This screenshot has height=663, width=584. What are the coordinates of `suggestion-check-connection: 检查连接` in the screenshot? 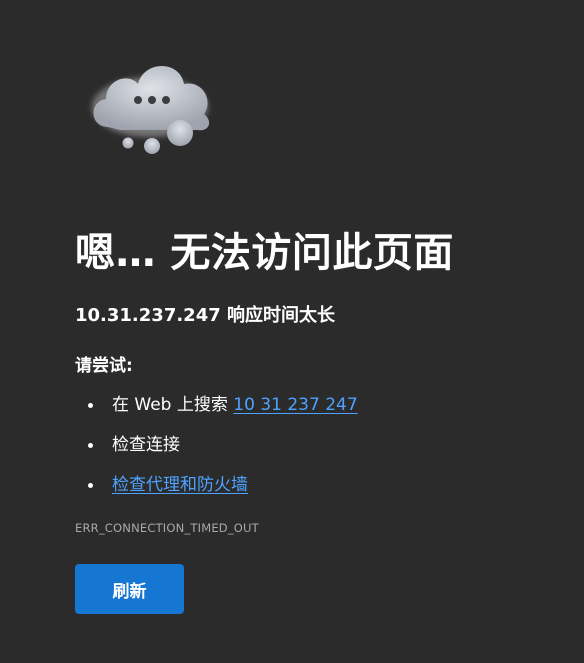 It's located at (216, 452).